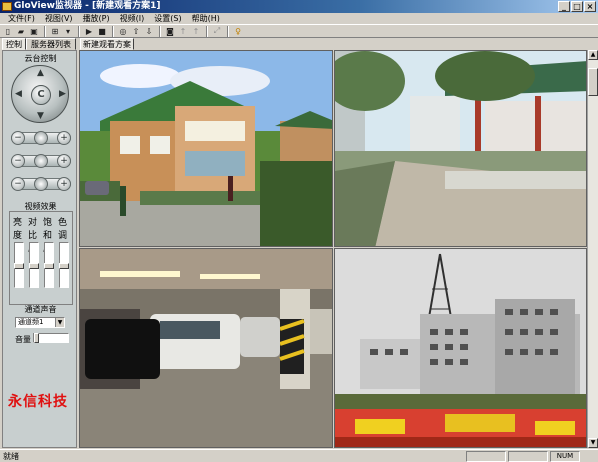 This screenshot has height=462, width=598. What do you see at coordinates (64, 138) in the screenshot?
I see `zoom-in-button: +` at bounding box center [64, 138].